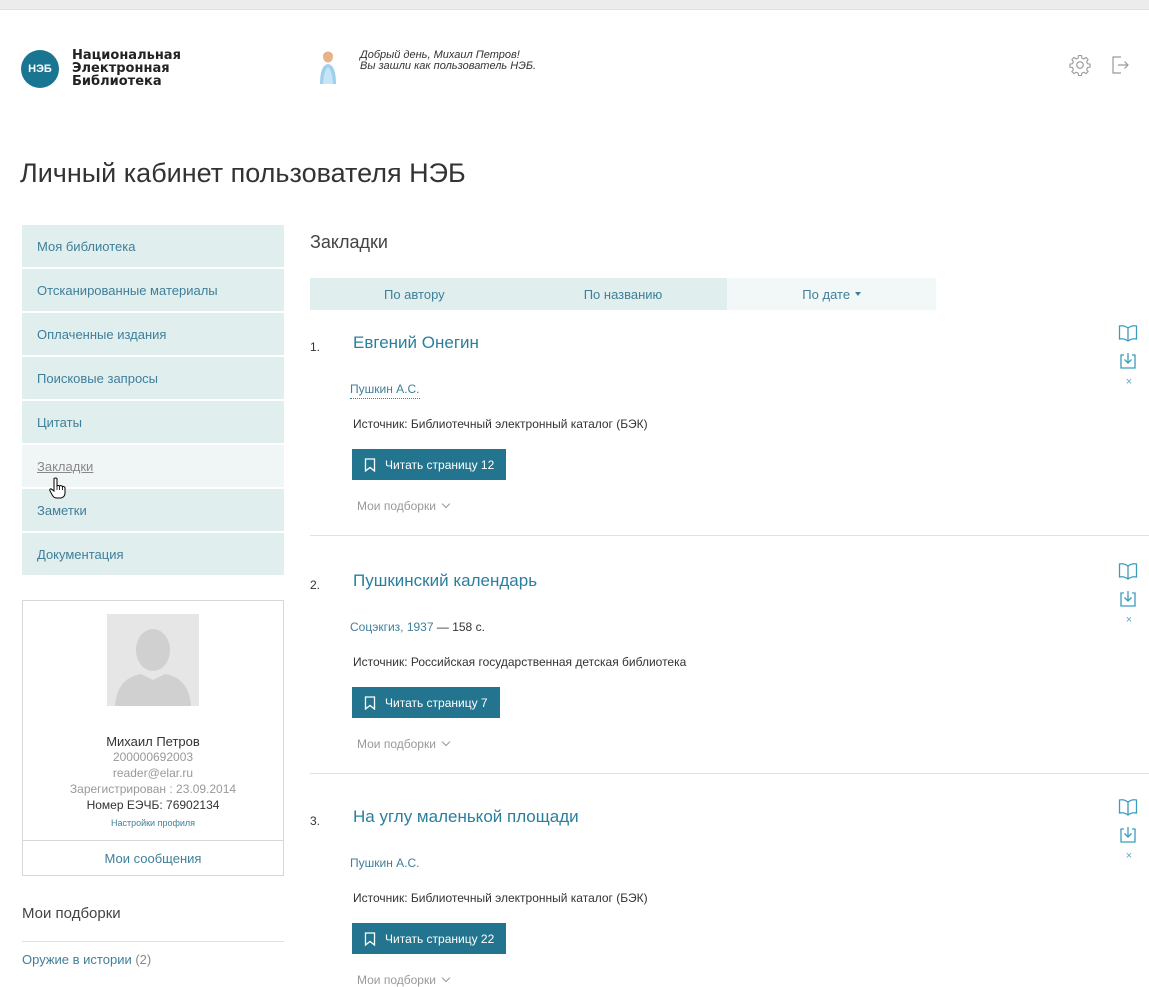 The width and height of the screenshot is (1149, 987). Describe the element at coordinates (153, 805) in the screenshot. I see `profile-card-number: Номер ЕЭЧБ: 76902134` at that location.